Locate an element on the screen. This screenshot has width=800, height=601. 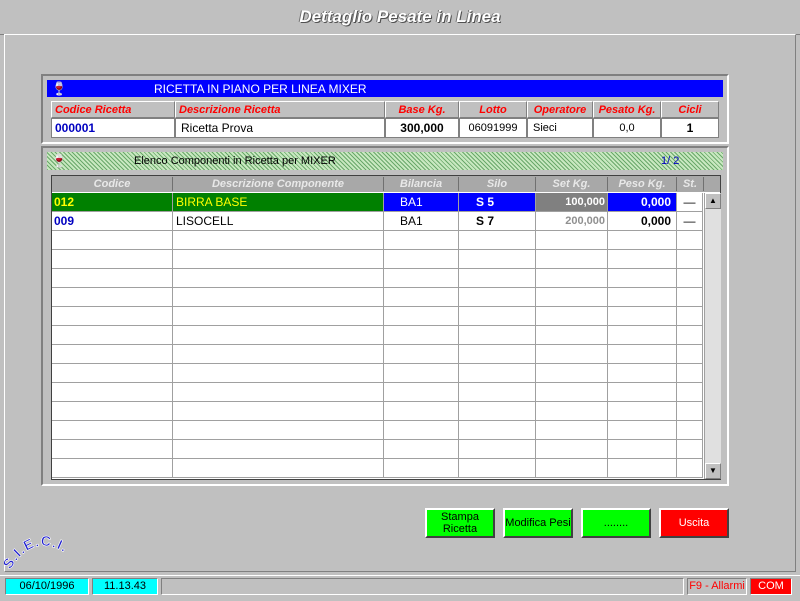
table-row: 009 LISOCELL BA1 S 7 200,000 0,000 — is located at coordinates (377, 221).